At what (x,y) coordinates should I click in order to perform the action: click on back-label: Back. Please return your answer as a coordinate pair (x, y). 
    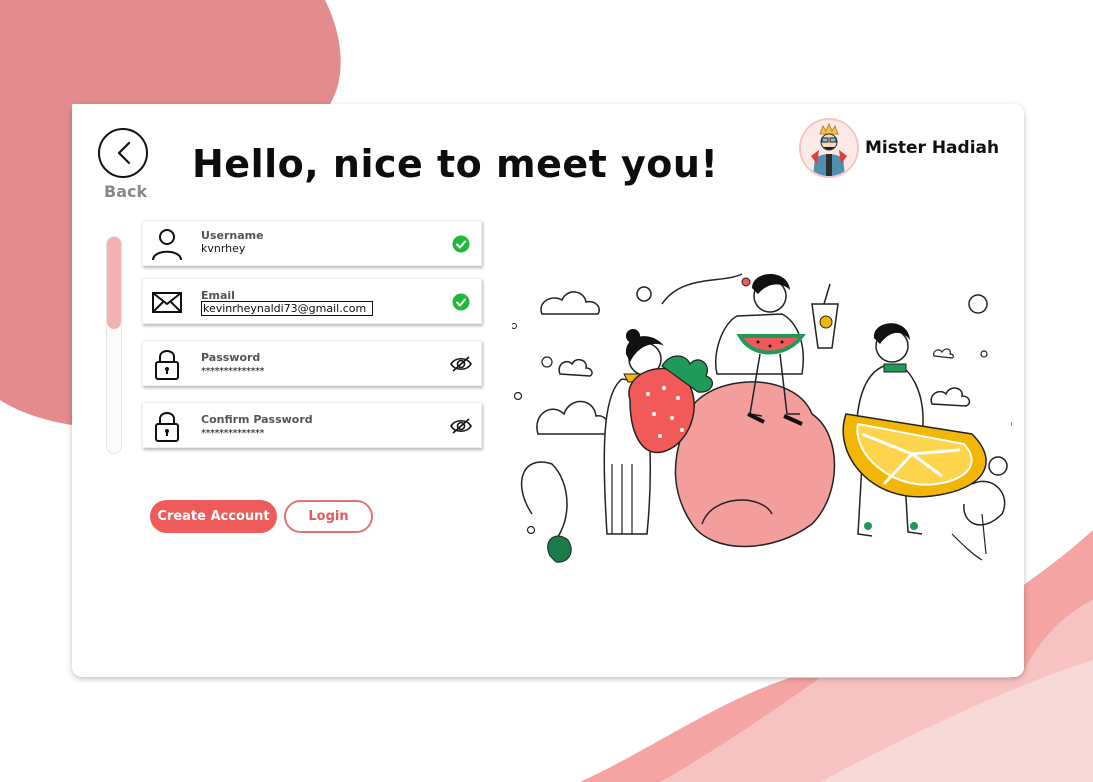
    Looking at the image, I should click on (126, 191).